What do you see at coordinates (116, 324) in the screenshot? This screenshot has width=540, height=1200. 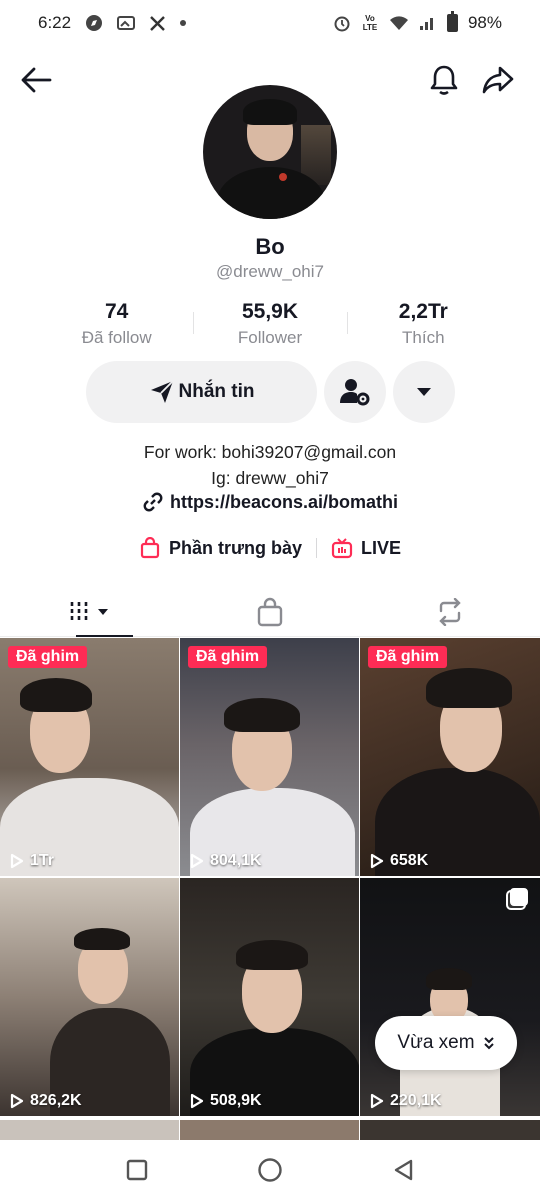 I see `following-stat: 74 Đã follow` at bounding box center [116, 324].